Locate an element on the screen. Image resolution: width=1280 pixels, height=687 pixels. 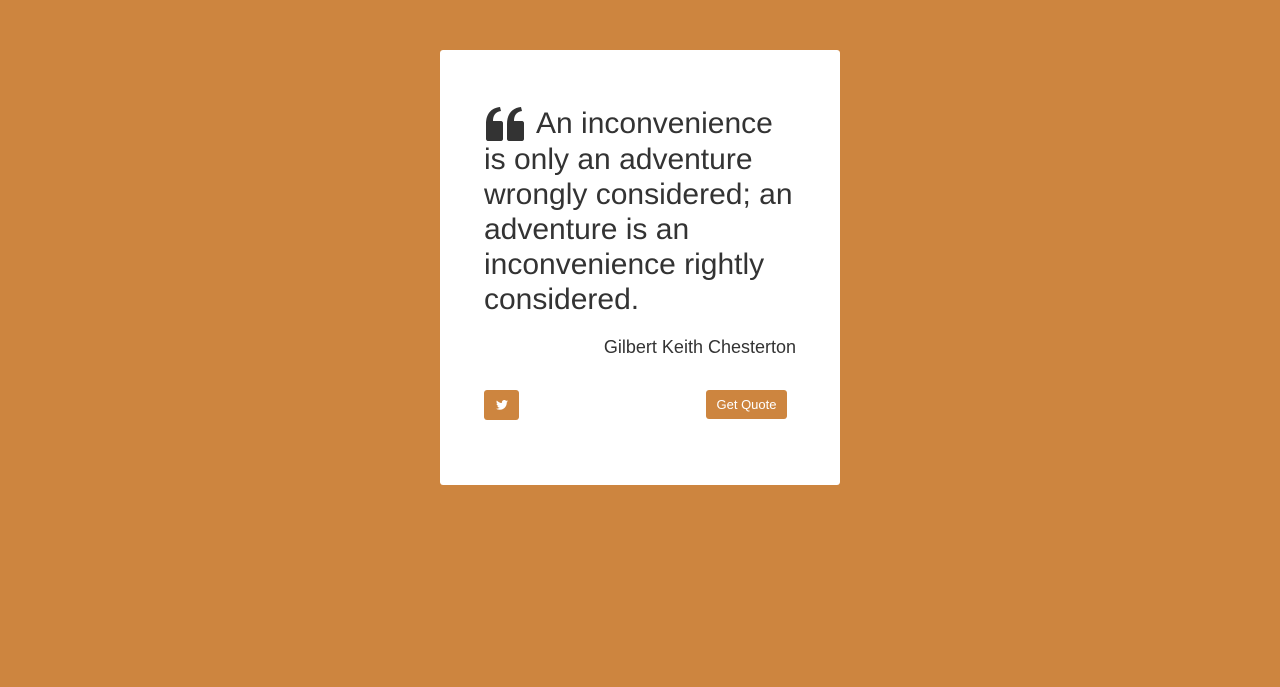
get-quote-button: Get Quote is located at coordinates (746, 404).